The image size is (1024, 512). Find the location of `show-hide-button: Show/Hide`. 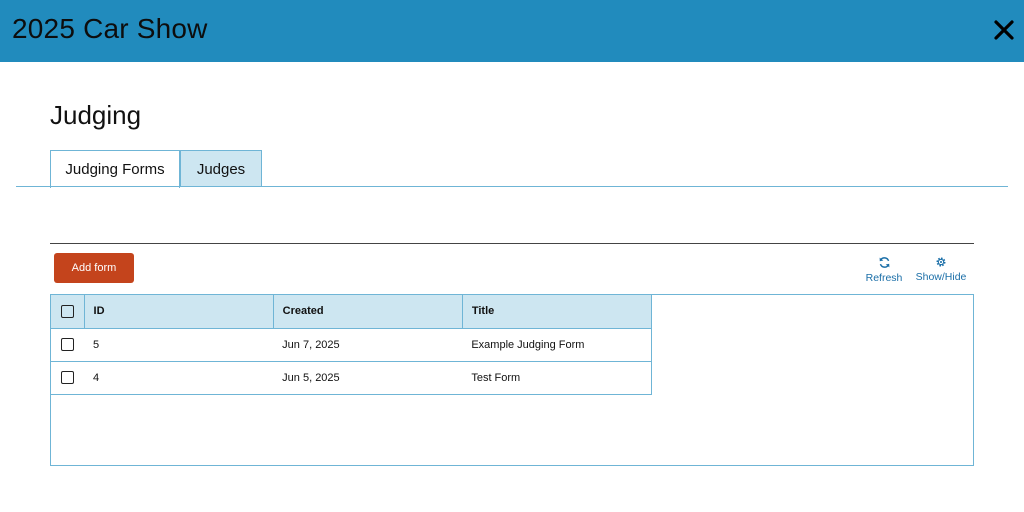

show-hide-button: Show/Hide is located at coordinates (941, 269).